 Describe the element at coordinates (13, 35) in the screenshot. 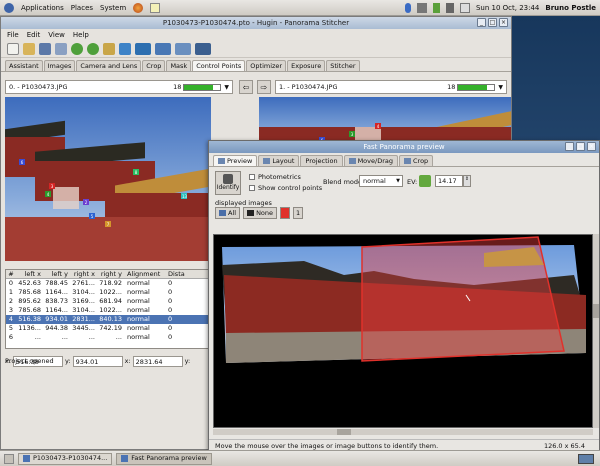

I see `menu-file: File` at that location.